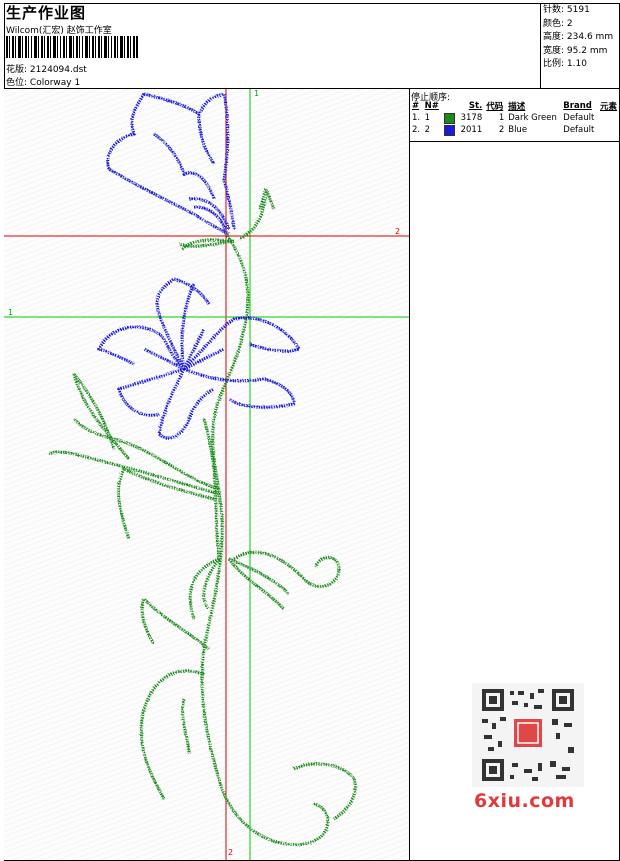  What do you see at coordinates (17, 70) in the screenshot?
I see `design-file-label: 花版:` at bounding box center [17, 70].